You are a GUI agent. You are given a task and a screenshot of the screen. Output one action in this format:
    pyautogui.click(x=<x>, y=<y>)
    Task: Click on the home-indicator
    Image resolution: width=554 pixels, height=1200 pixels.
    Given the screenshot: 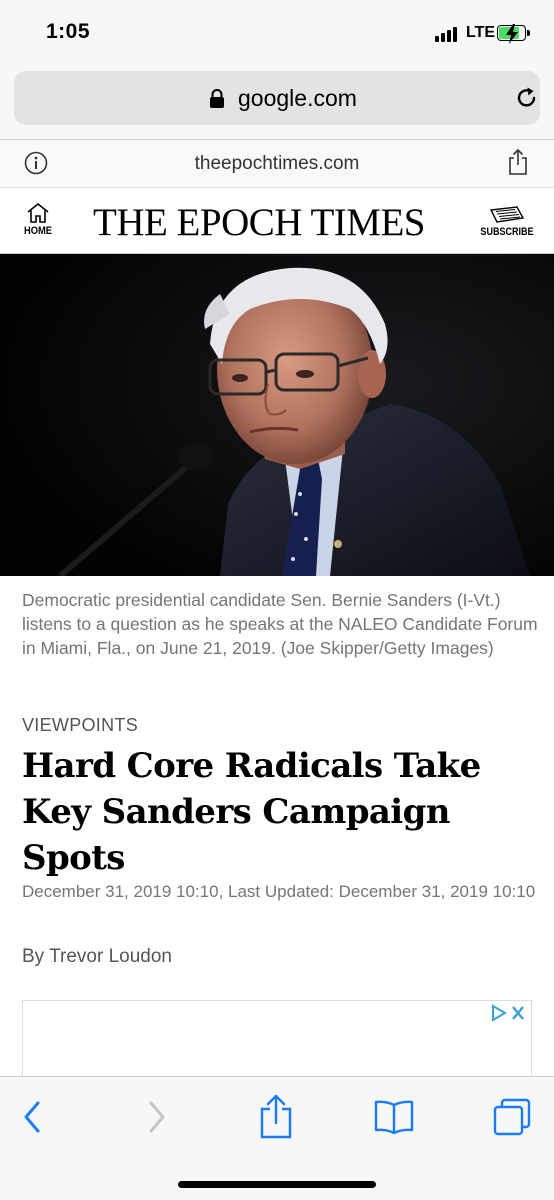 What is the action you would take?
    pyautogui.click(x=277, y=1184)
    